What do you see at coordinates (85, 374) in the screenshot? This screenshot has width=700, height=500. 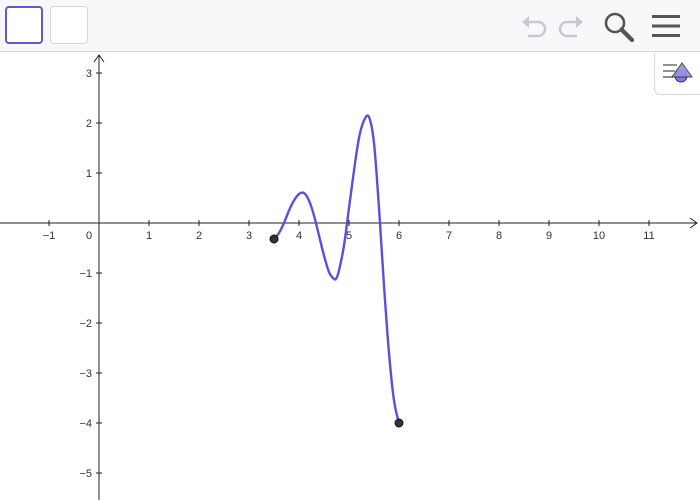 I see `y-tick-label: −3` at bounding box center [85, 374].